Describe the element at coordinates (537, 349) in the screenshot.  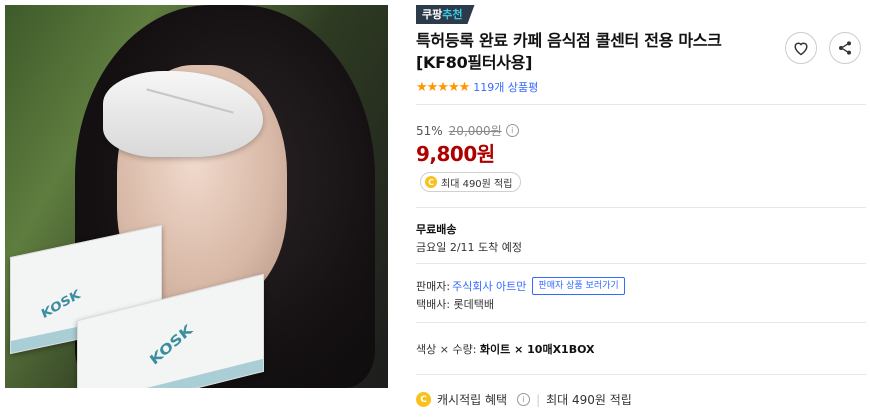
I see `option-value: 화이트 × 10매X1BOX` at that location.